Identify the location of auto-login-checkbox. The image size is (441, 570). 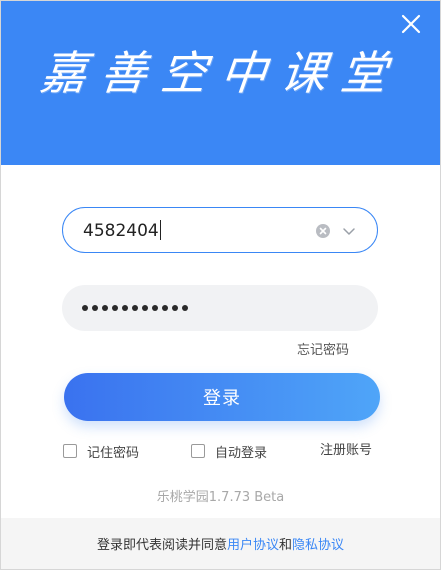
(198, 451).